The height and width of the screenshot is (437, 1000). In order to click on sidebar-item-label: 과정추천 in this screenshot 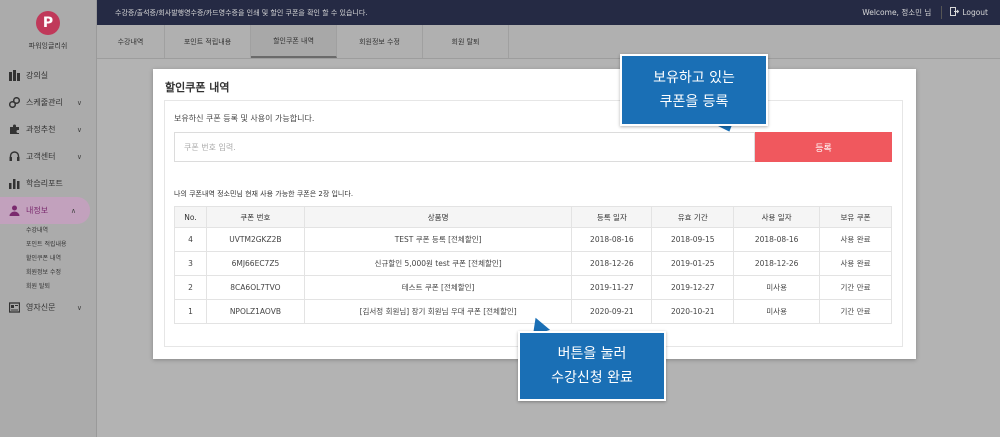, I will do `click(41, 129)`.